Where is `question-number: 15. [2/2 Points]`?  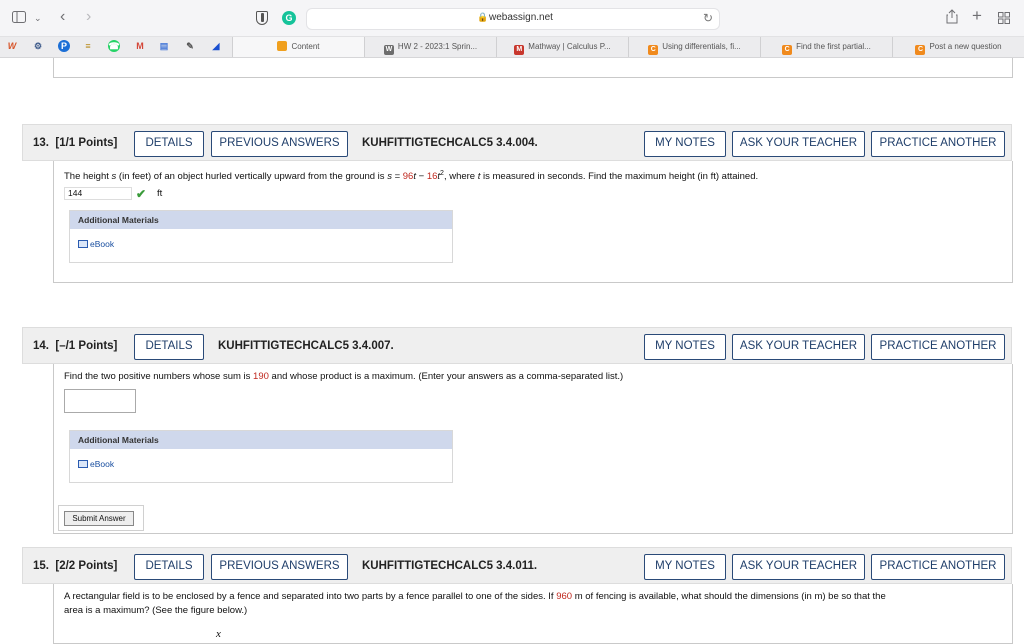 question-number: 15. [2/2 Points] is located at coordinates (75, 566).